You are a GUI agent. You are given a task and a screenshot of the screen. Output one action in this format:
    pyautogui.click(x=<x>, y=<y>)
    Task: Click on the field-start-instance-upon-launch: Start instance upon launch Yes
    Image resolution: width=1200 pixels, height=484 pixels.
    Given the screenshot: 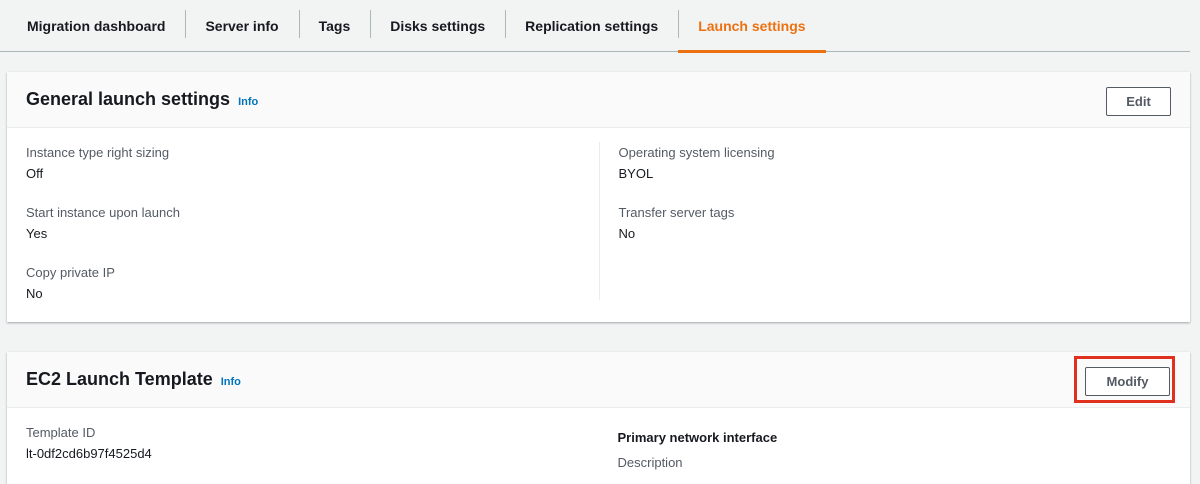 What is the action you would take?
    pyautogui.click(x=312, y=223)
    